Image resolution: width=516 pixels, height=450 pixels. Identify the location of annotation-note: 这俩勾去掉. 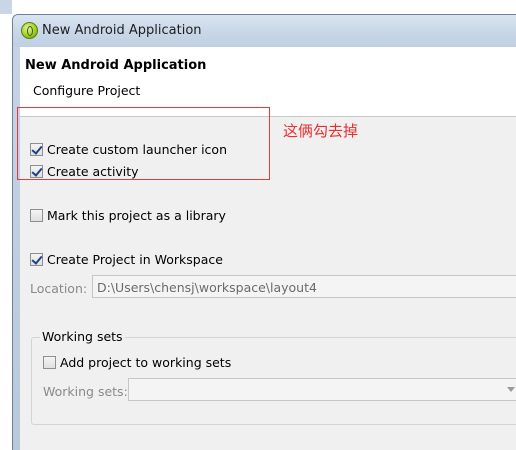
(321, 131).